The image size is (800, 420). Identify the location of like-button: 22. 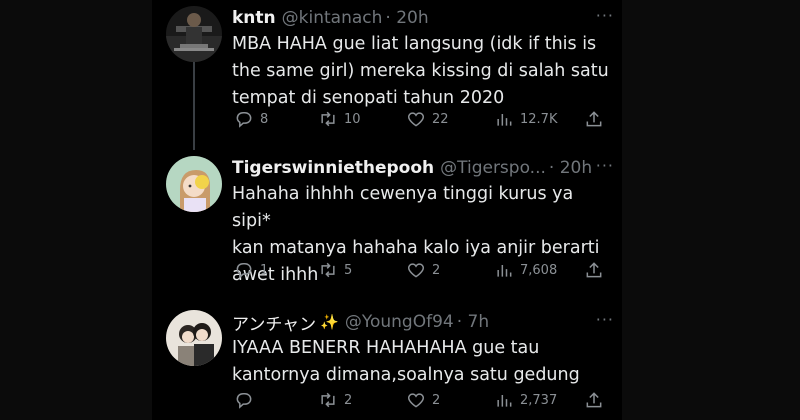
(427, 119).